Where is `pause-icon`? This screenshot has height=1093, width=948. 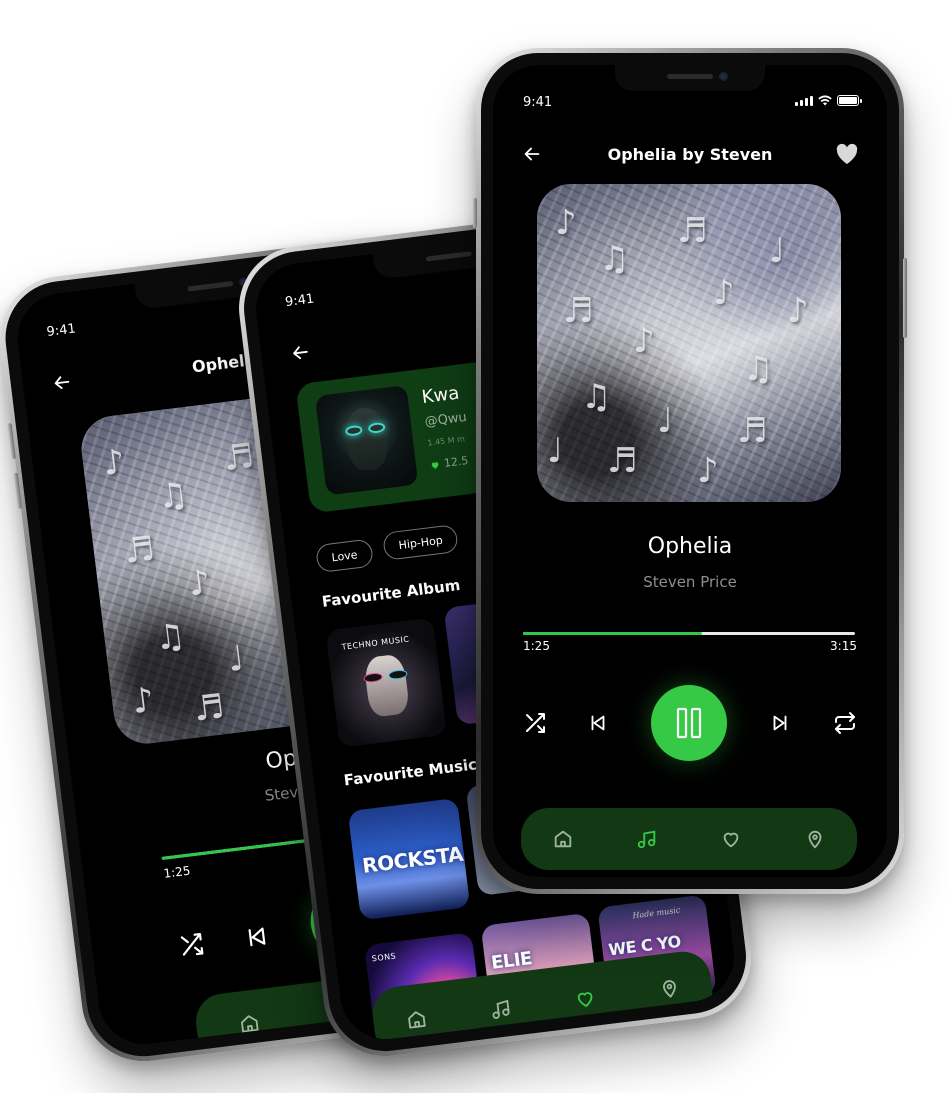
pause-icon is located at coordinates (689, 723).